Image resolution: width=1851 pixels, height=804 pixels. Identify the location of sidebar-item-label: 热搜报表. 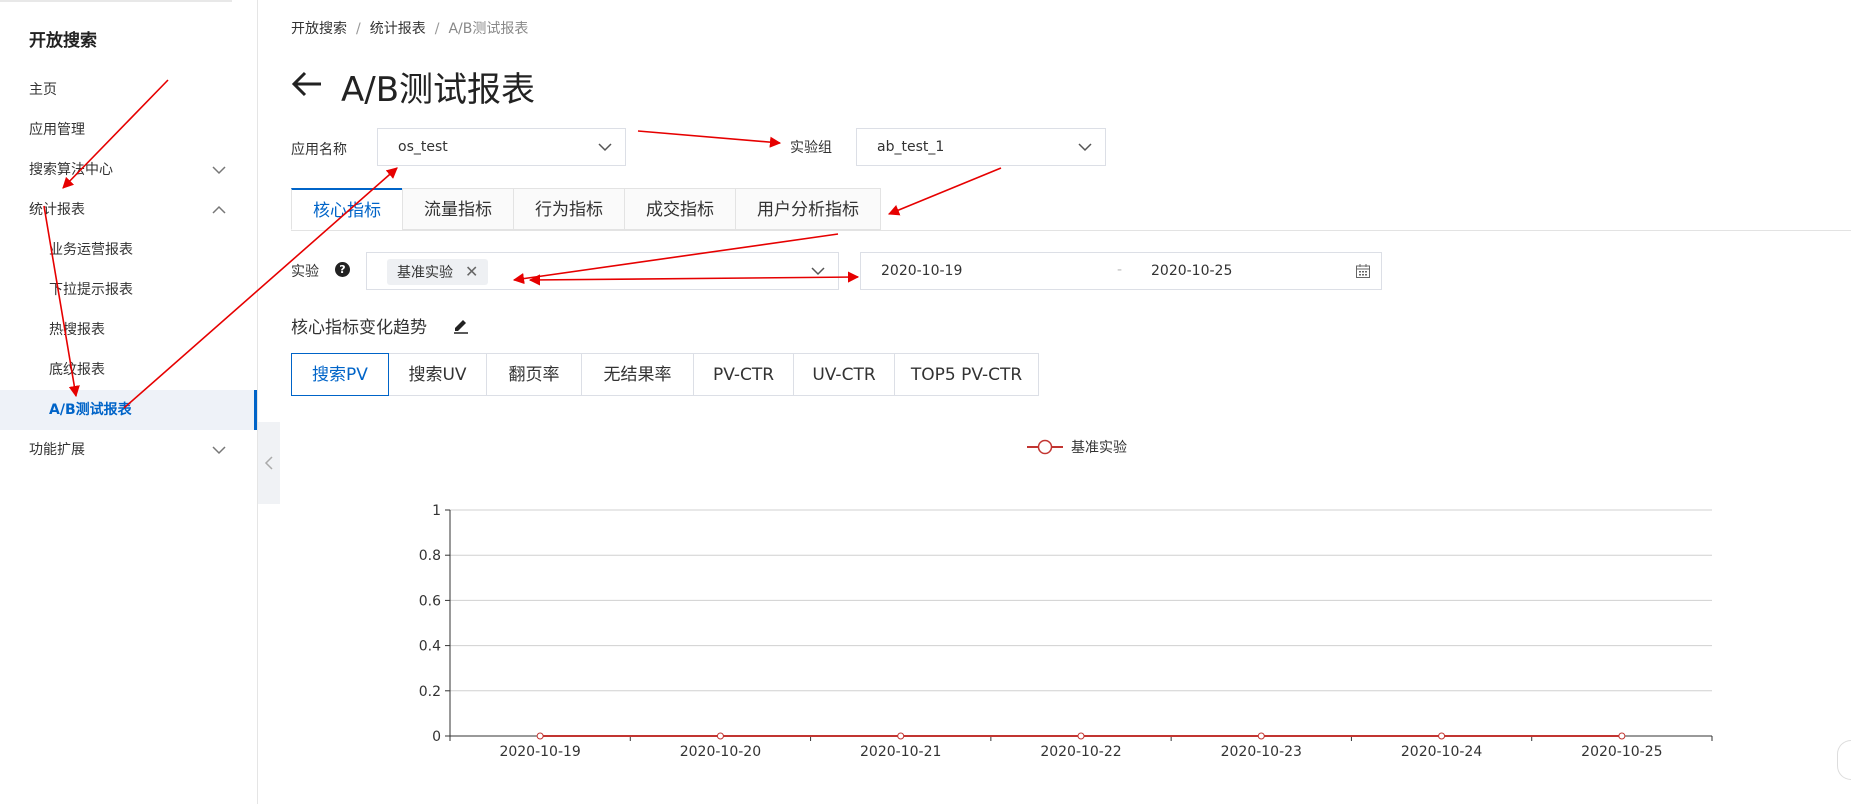
(77, 330).